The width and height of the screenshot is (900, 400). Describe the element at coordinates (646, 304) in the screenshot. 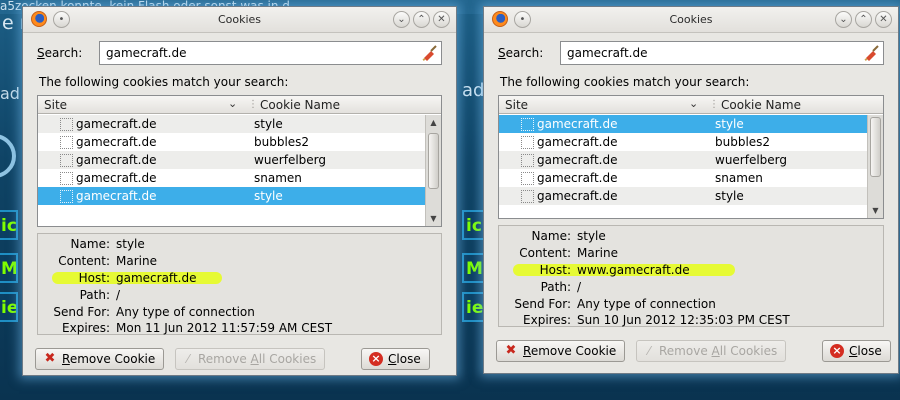

I see `detail-sendfor-value: Any type of connection` at that location.